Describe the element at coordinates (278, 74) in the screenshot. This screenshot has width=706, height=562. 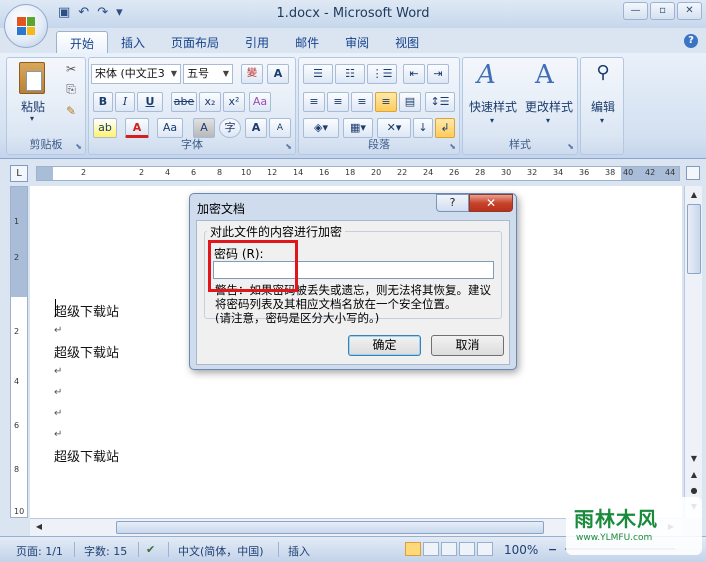
I see `char-border-button: A` at that location.